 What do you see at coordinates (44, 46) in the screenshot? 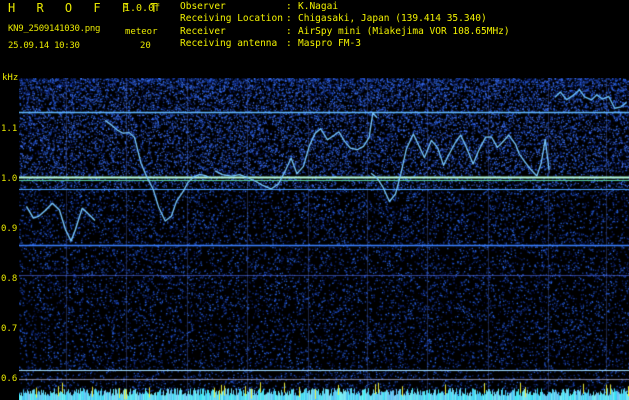
I see `capture-datetime: 25.09.14 10:30` at bounding box center [44, 46].